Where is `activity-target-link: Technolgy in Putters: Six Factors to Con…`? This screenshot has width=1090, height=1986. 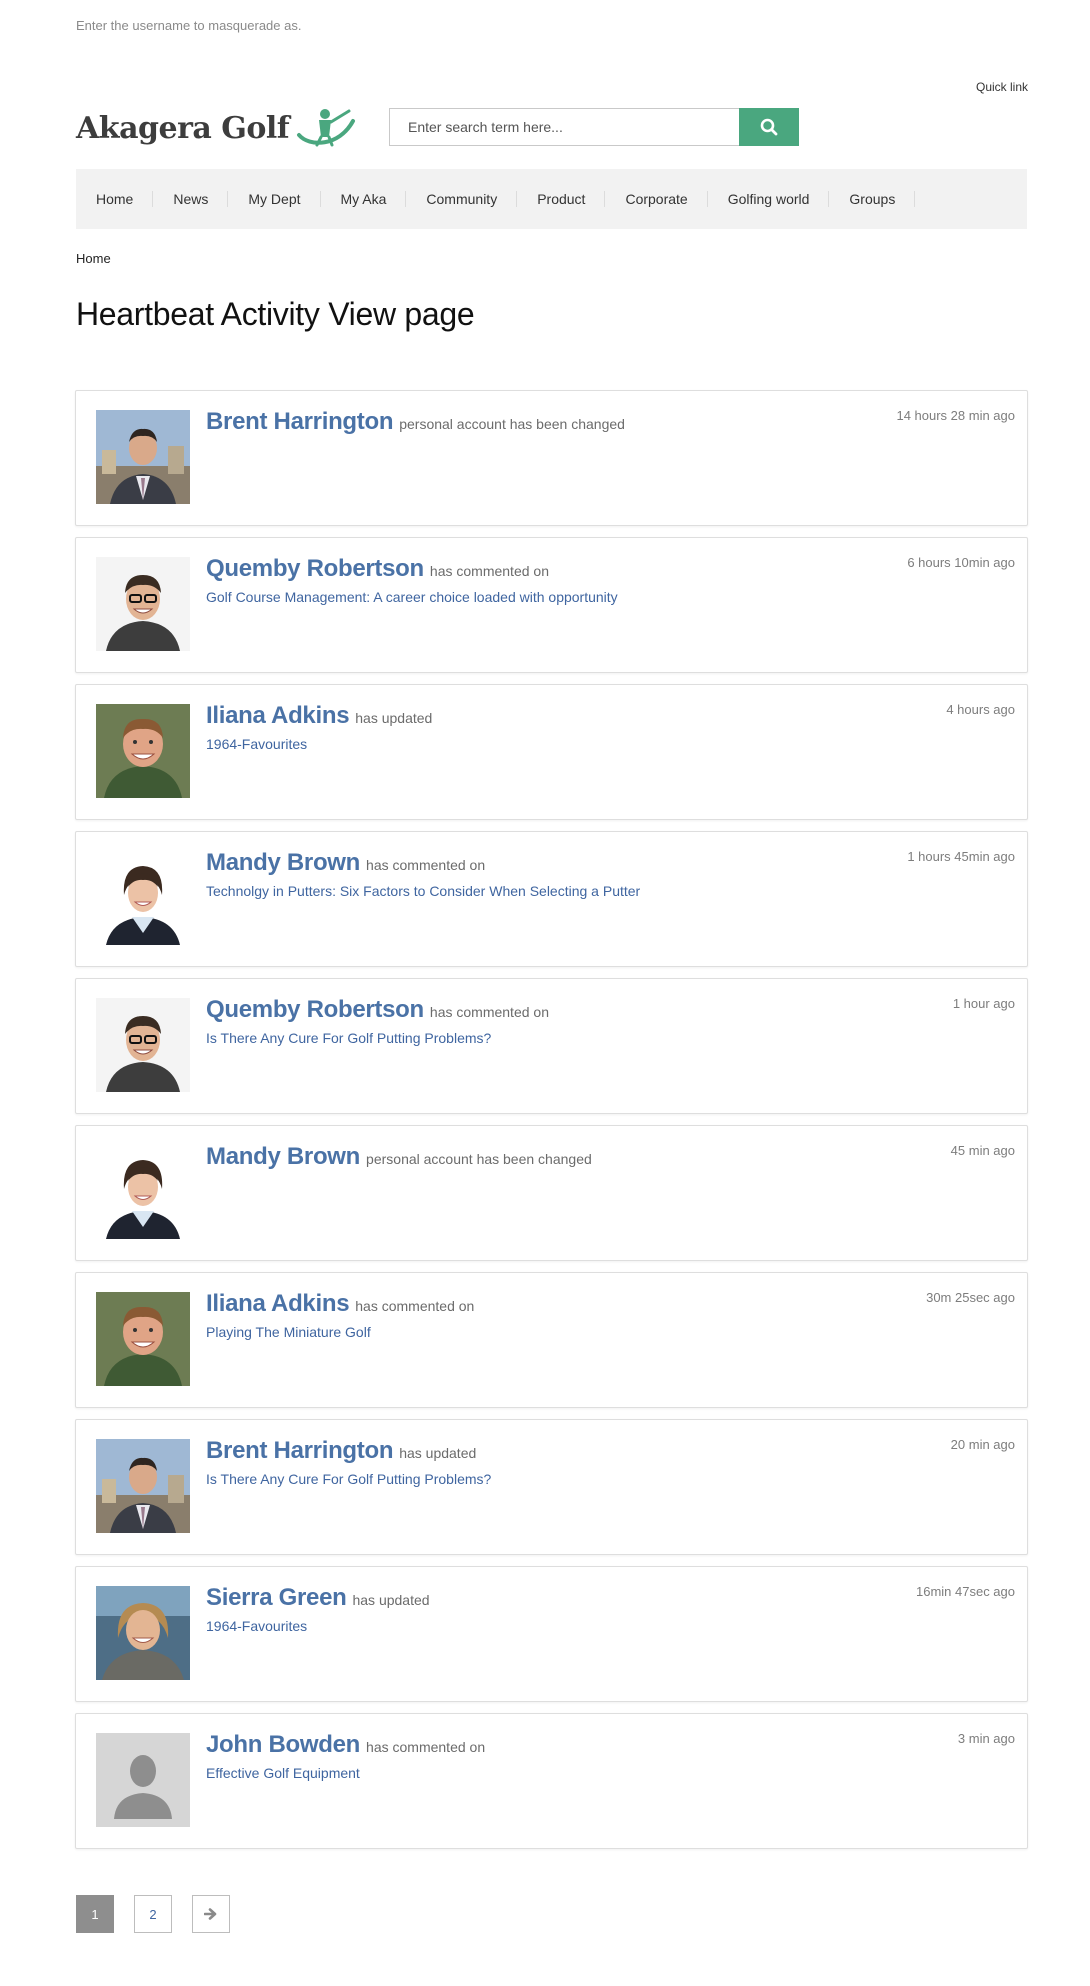 activity-target-link: Technolgy in Putters: Six Factors to Con… is located at coordinates (546, 891).